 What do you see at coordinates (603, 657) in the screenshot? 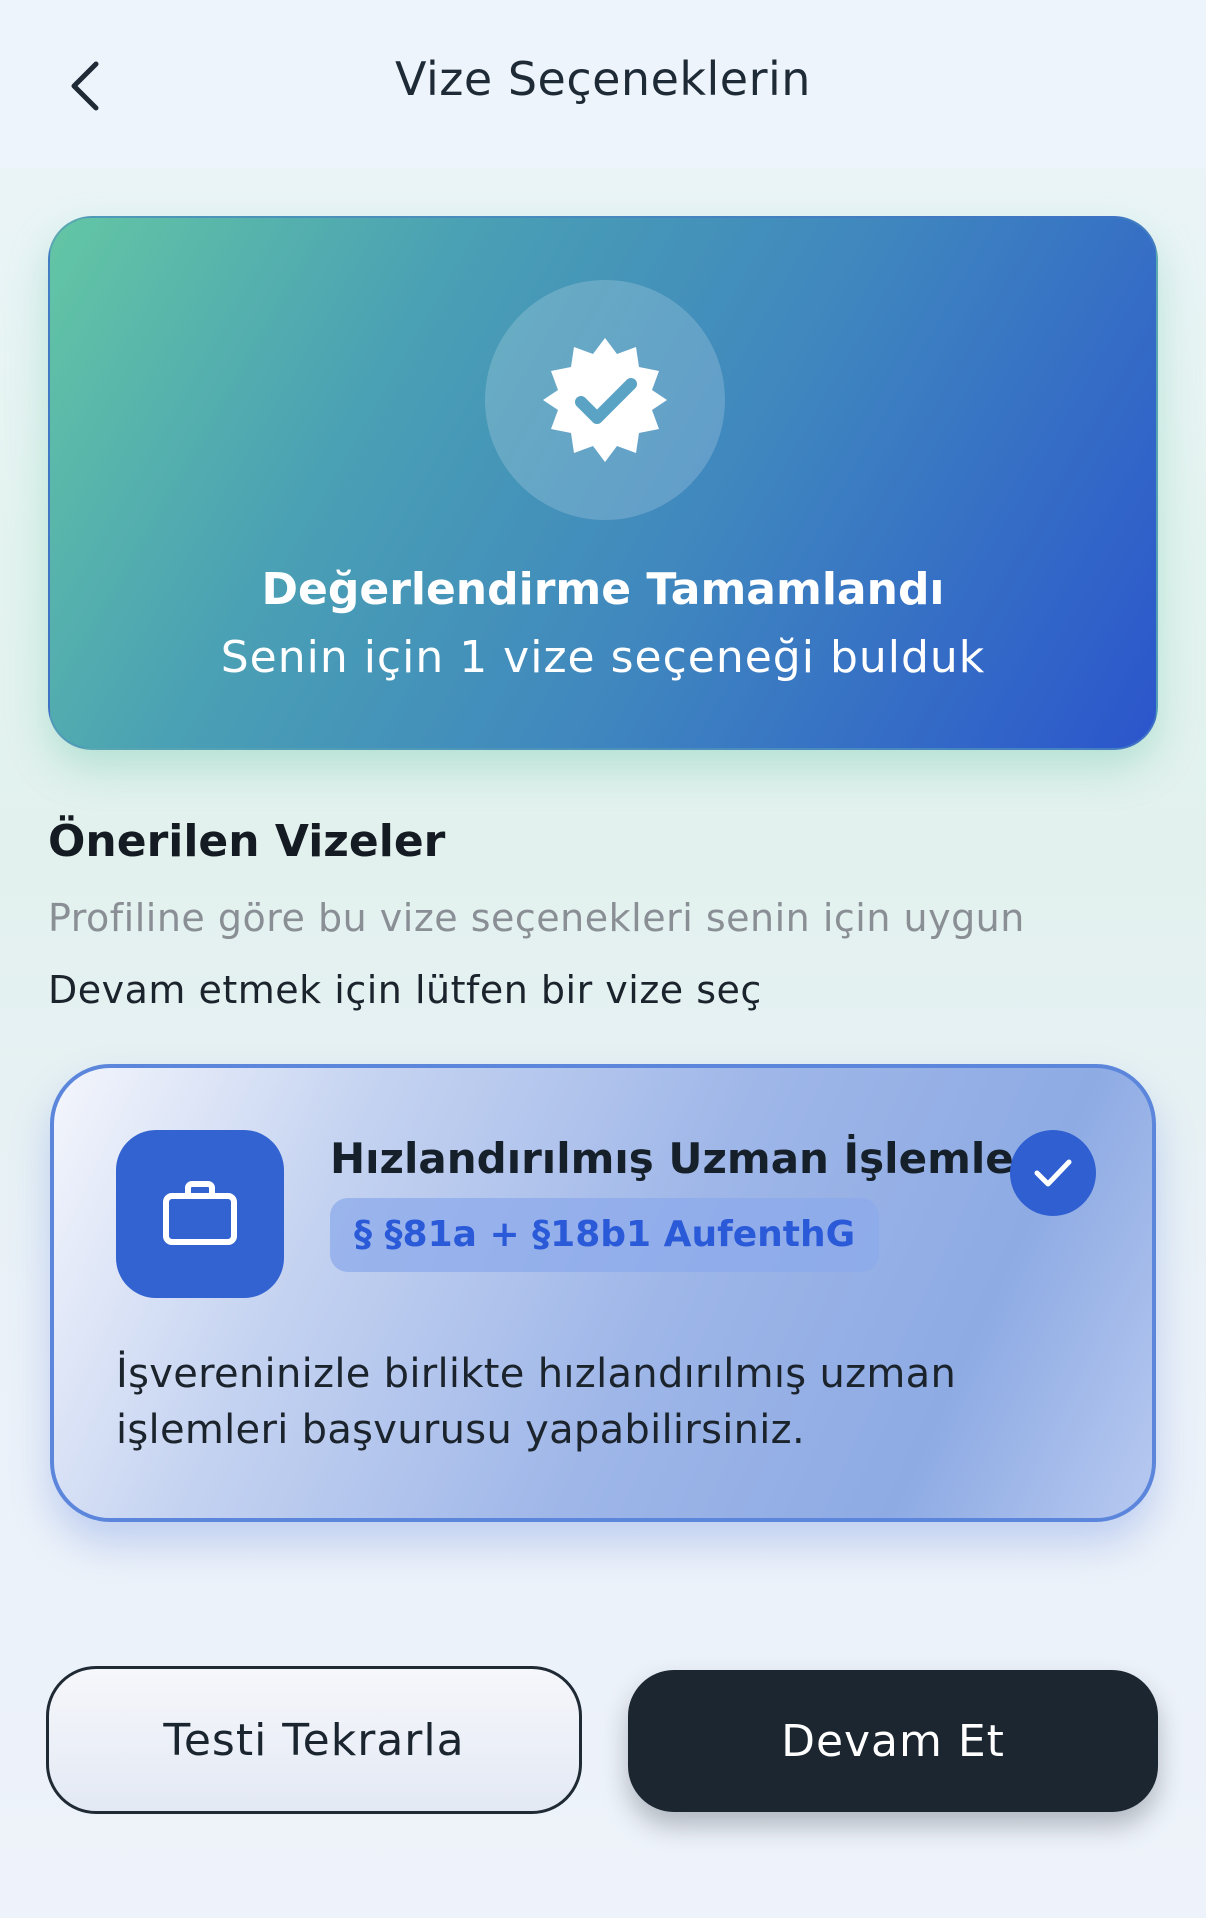
I see `hero-subtitle: Senin için 1 vize seçeneği bulduk` at bounding box center [603, 657].